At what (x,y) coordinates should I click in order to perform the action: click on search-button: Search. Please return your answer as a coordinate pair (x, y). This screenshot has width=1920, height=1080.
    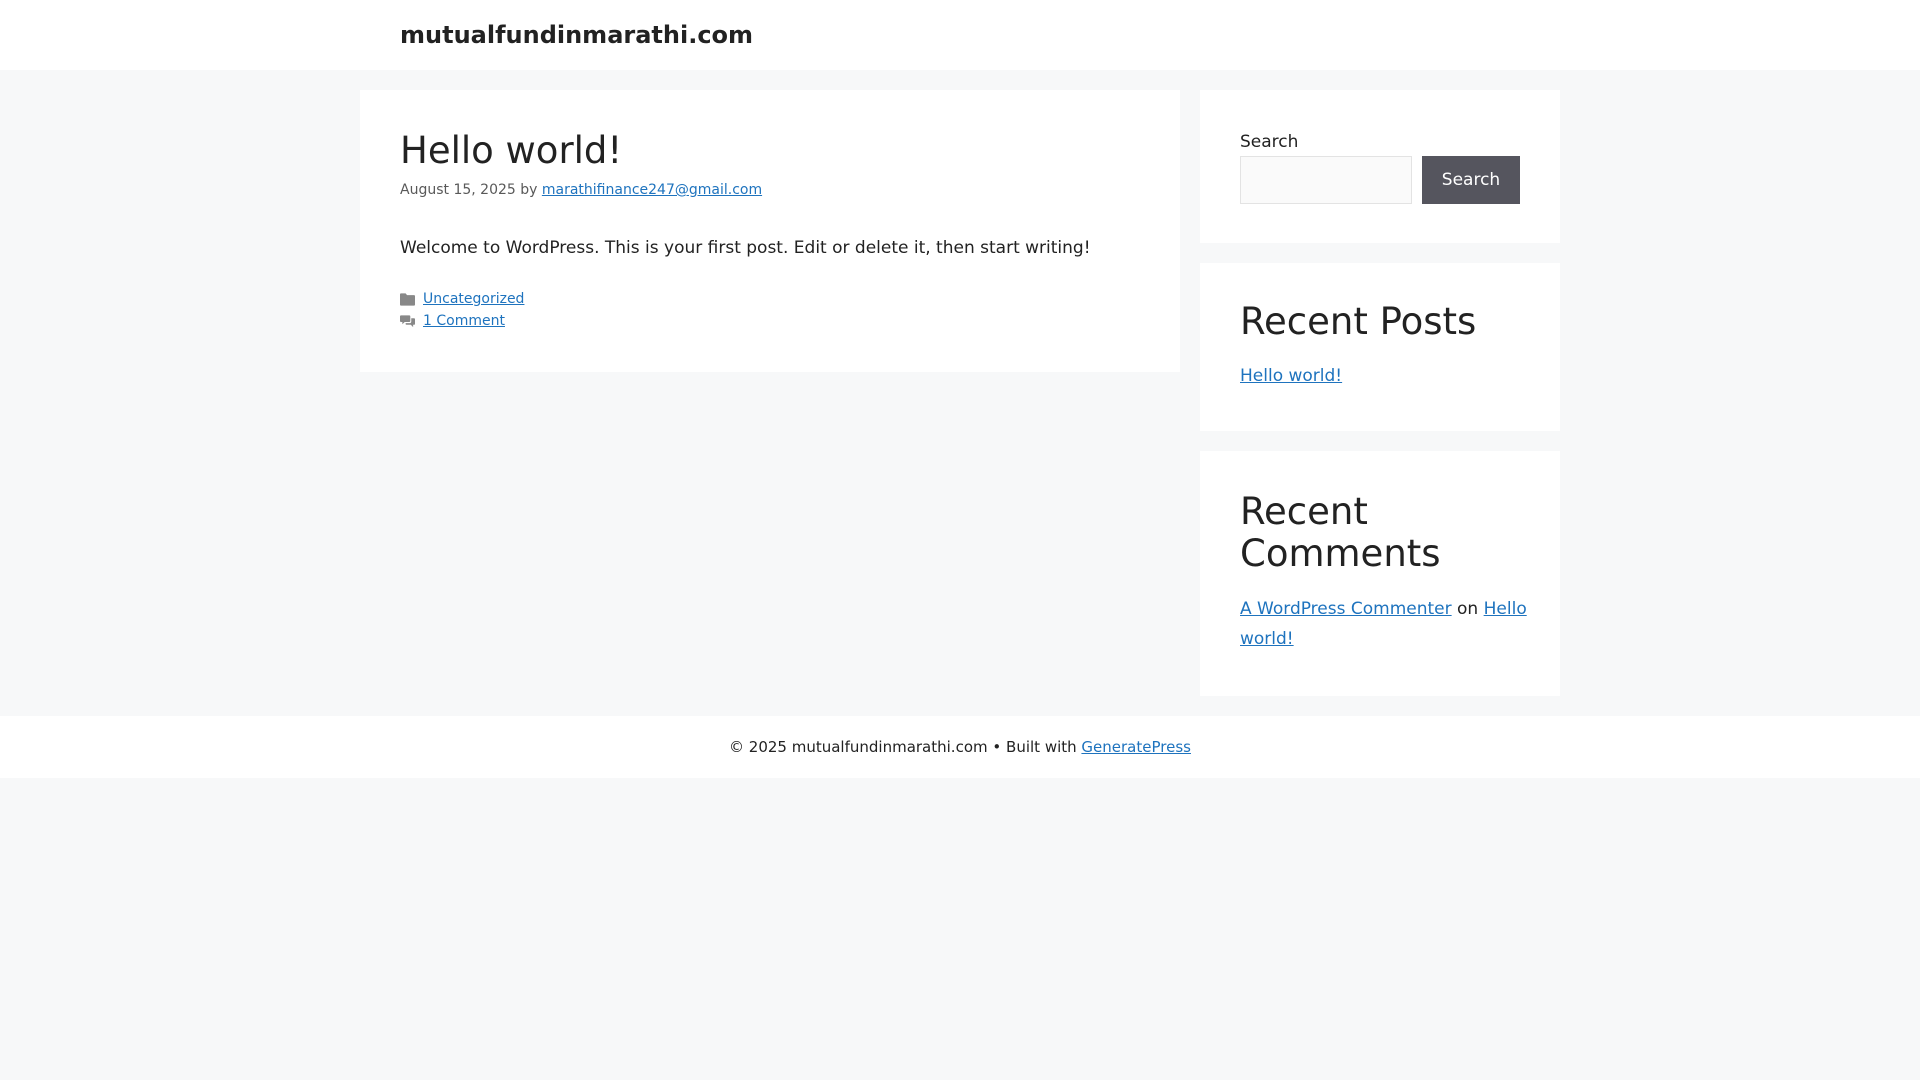
    Looking at the image, I should click on (1471, 180).